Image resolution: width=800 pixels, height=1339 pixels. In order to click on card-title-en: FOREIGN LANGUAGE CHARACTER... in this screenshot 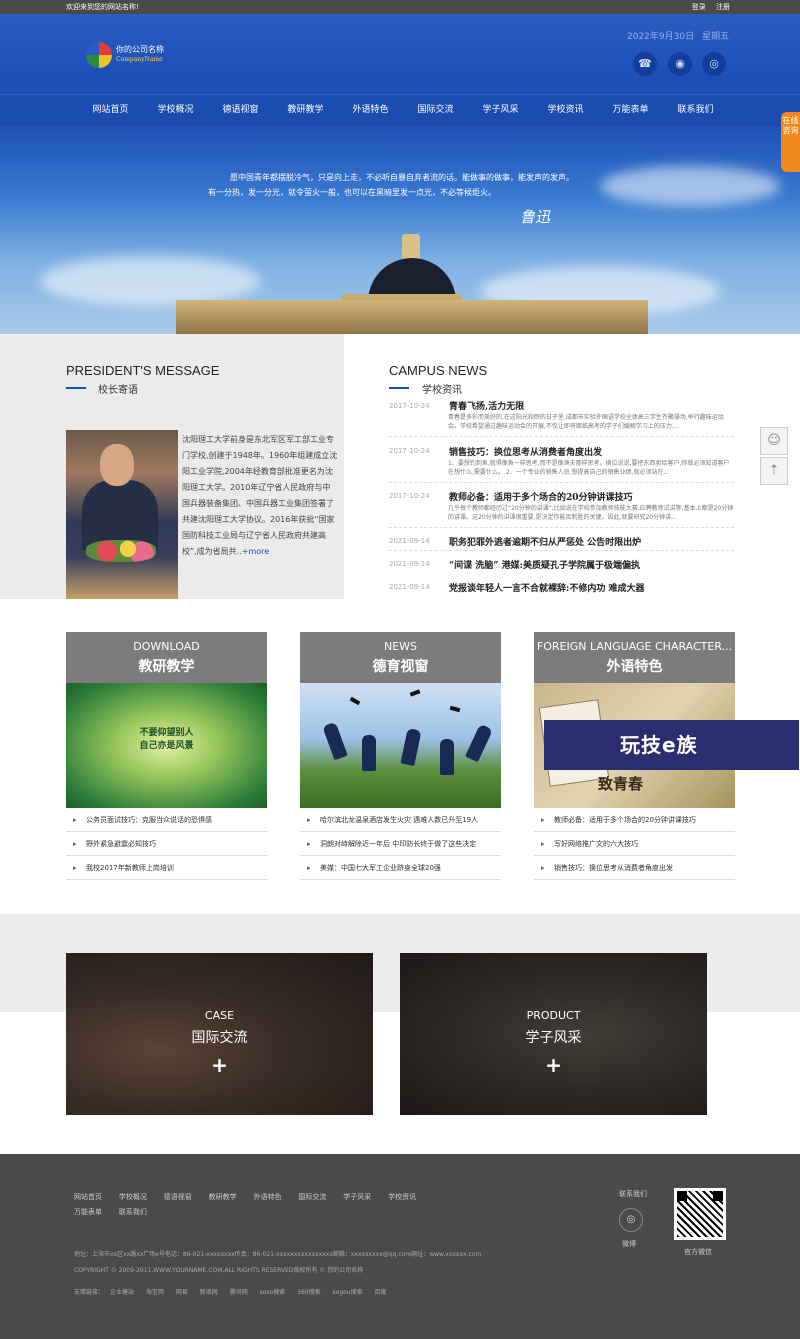, I will do `click(634, 646)`.